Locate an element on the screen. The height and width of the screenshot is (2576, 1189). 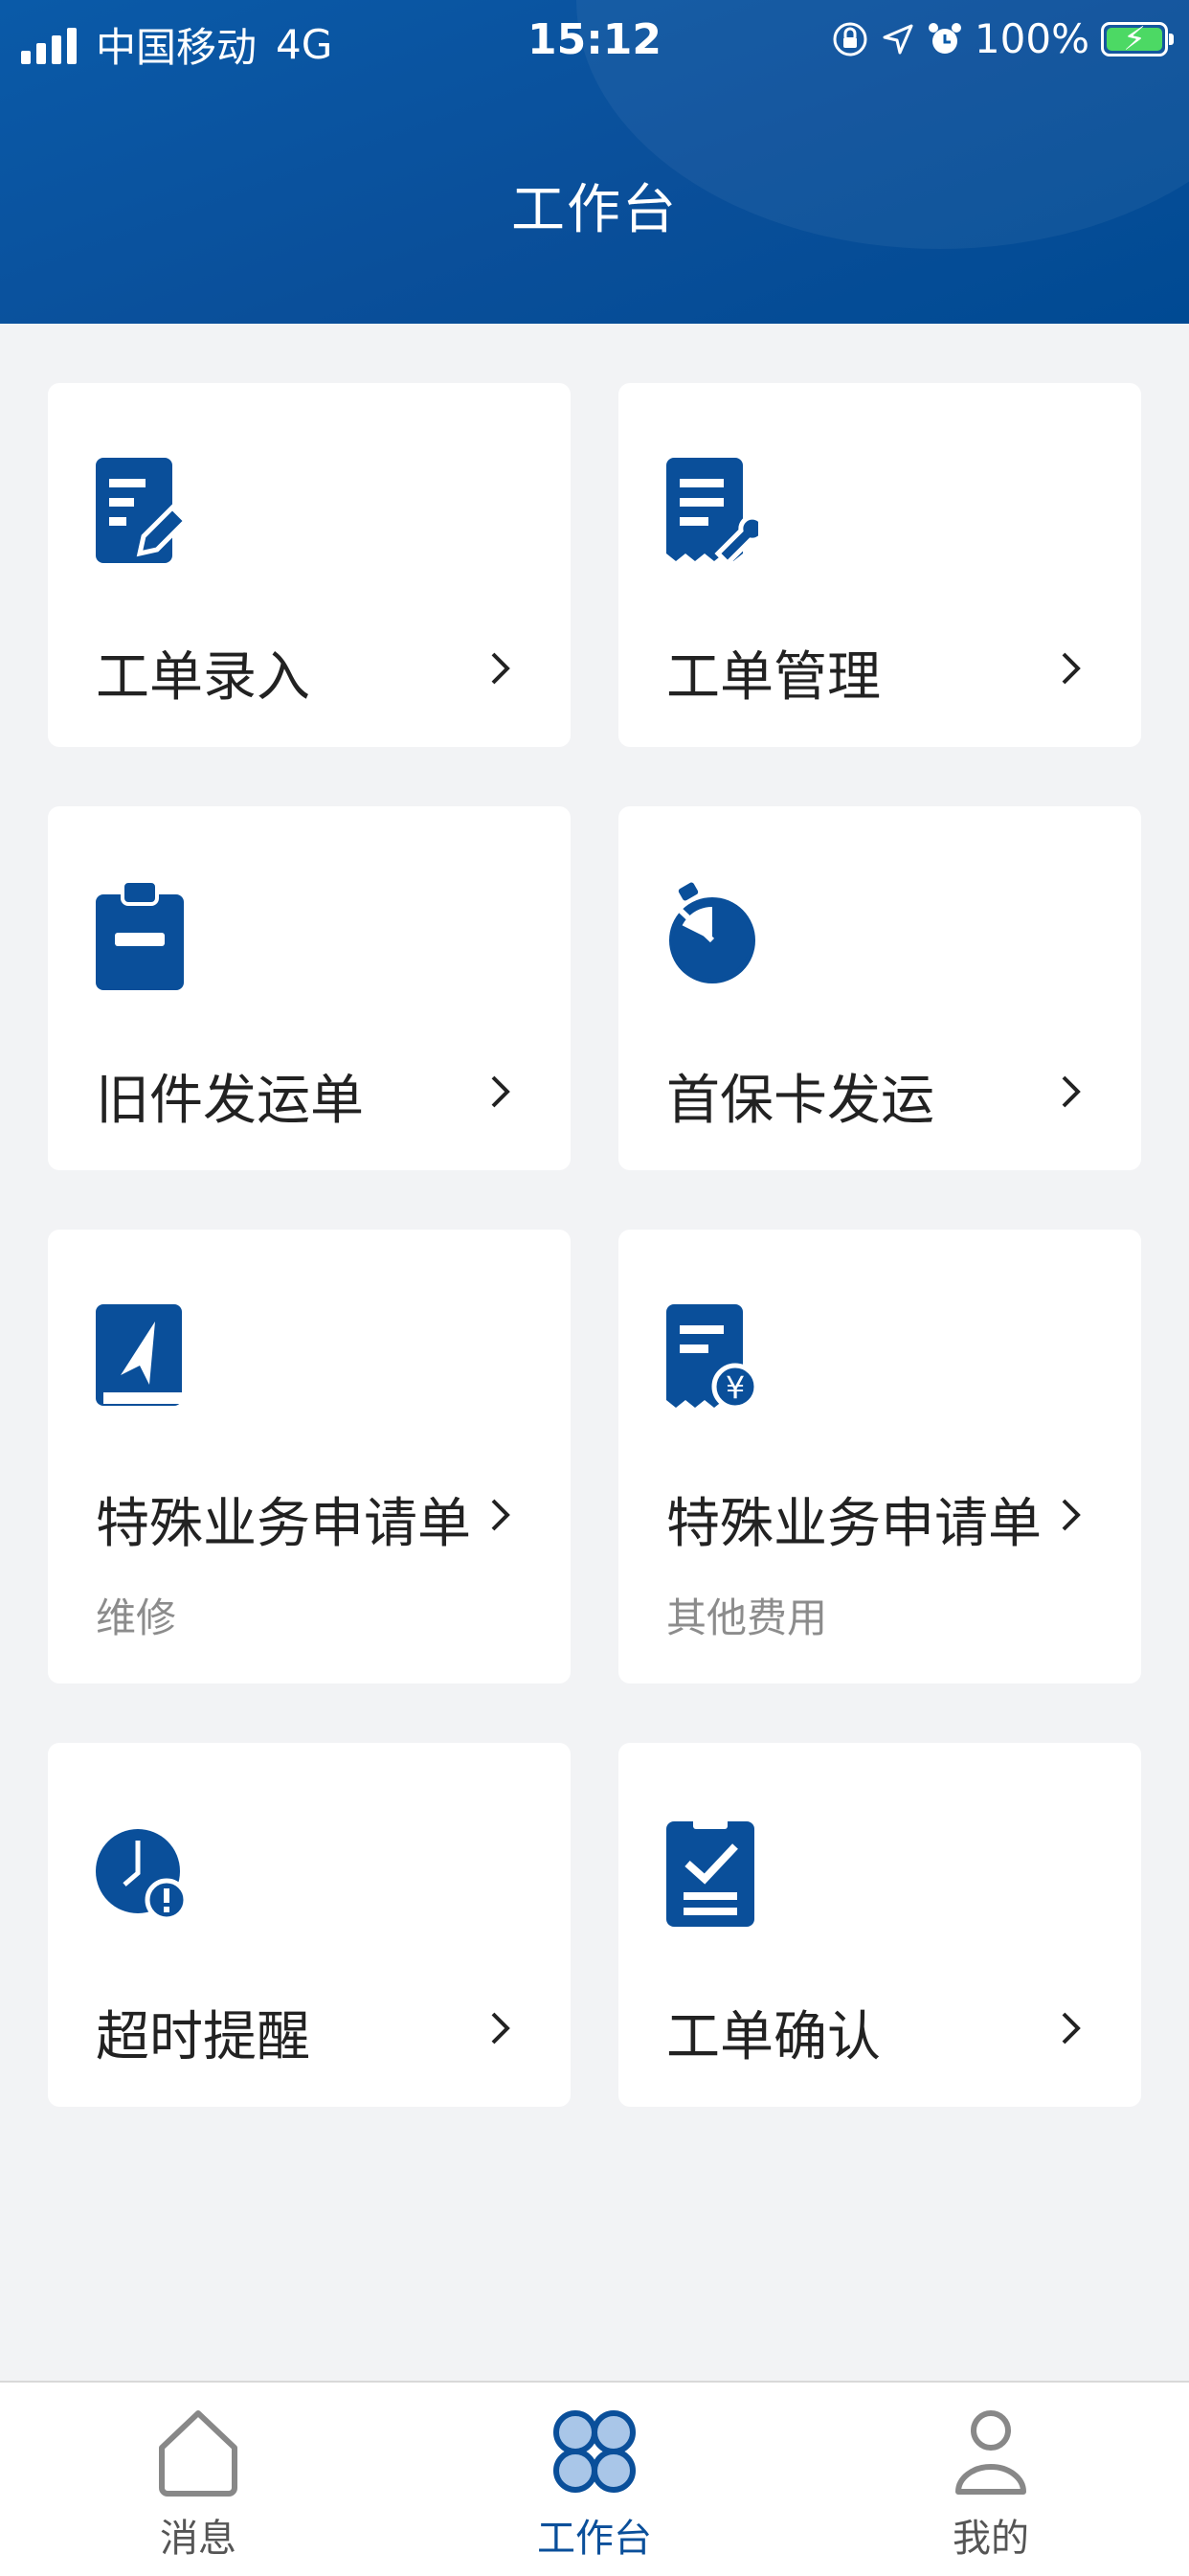
card-label: 工单管理 is located at coordinates (773, 677).